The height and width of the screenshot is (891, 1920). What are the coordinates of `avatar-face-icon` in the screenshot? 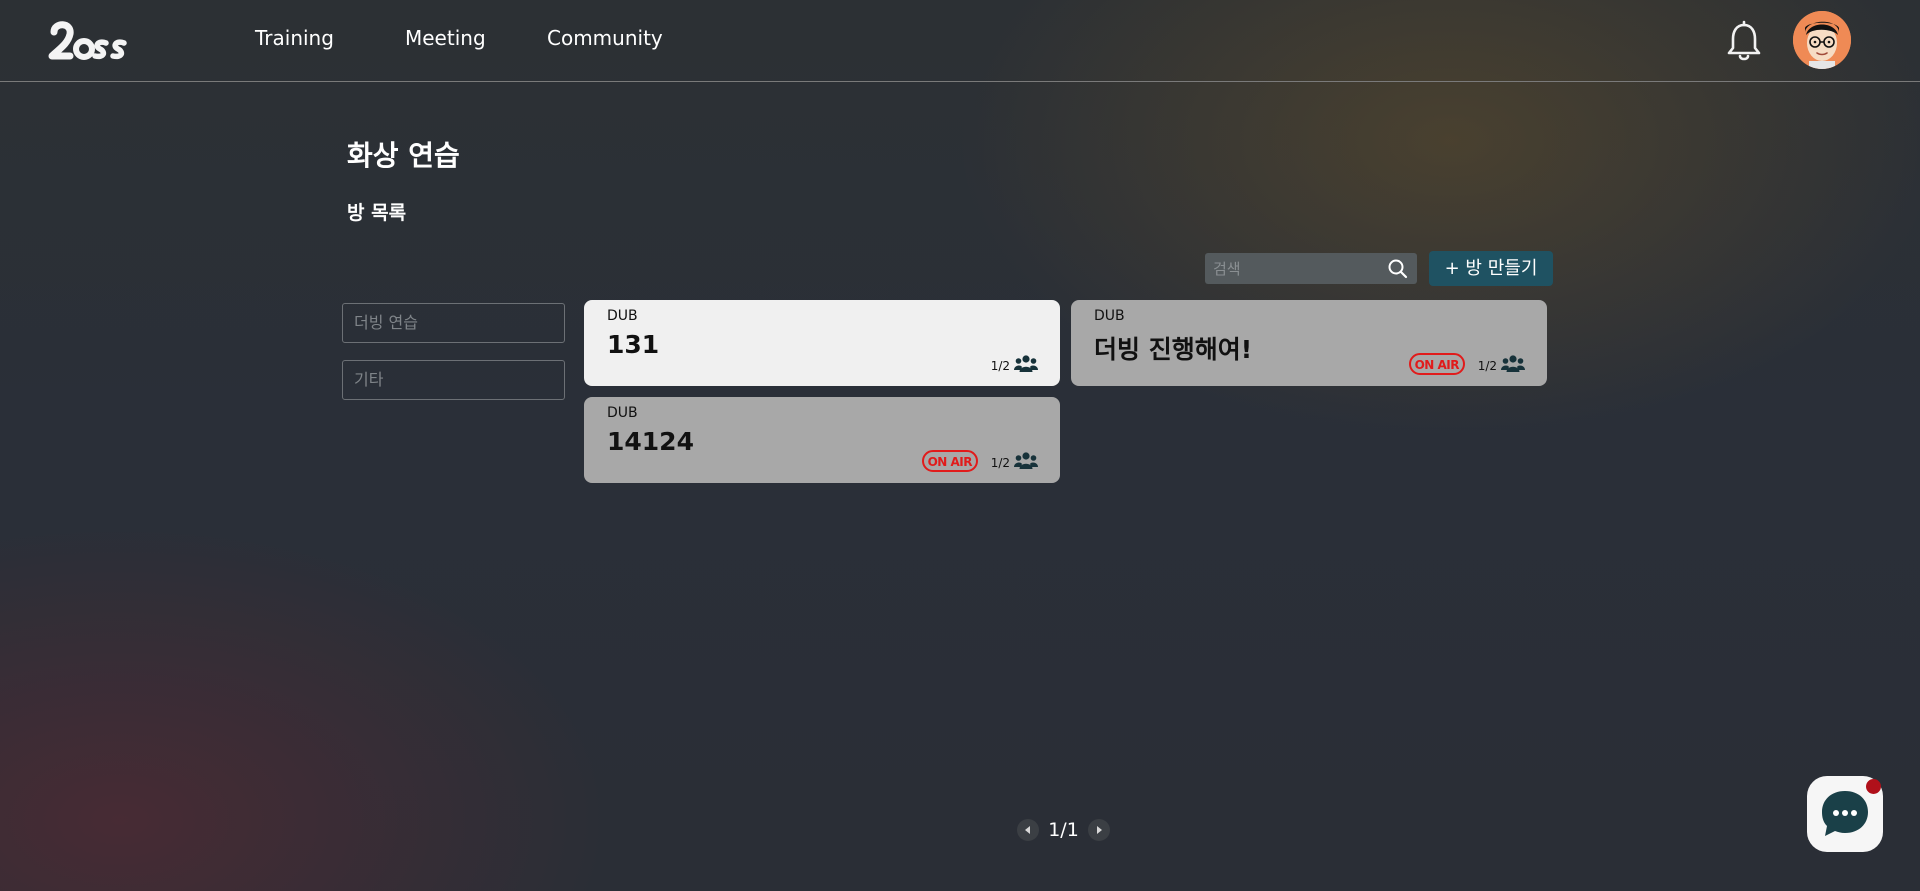 It's located at (1822, 40).